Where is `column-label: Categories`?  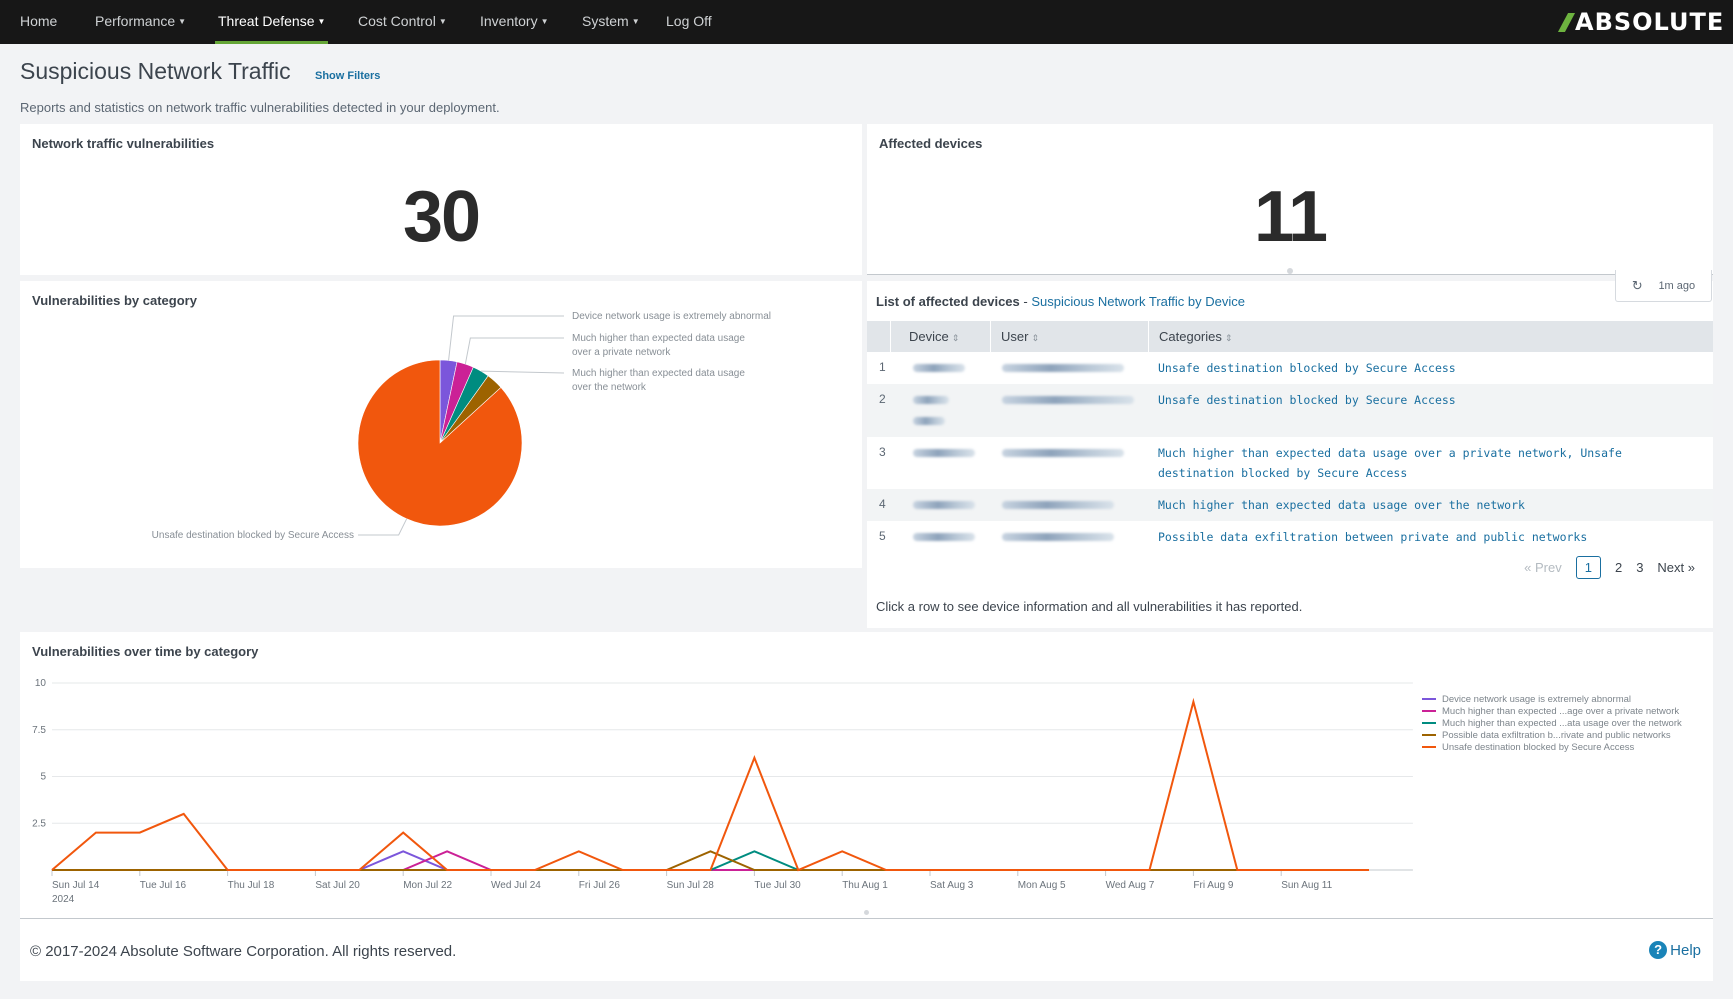 column-label: Categories is located at coordinates (1190, 336).